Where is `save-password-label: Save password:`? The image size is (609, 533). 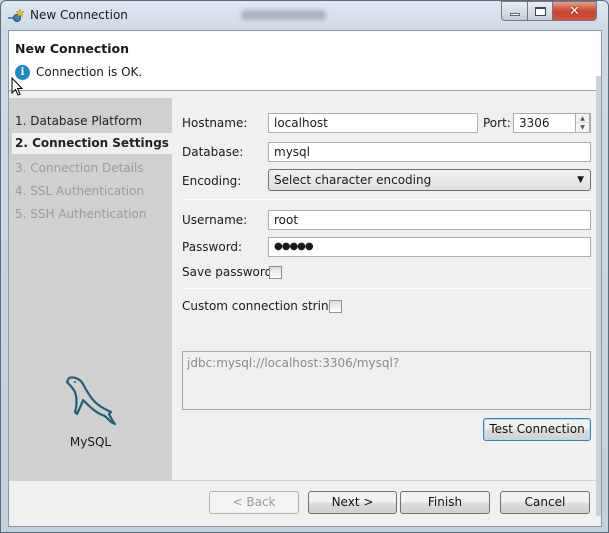 save-password-label: Save password: is located at coordinates (229, 272).